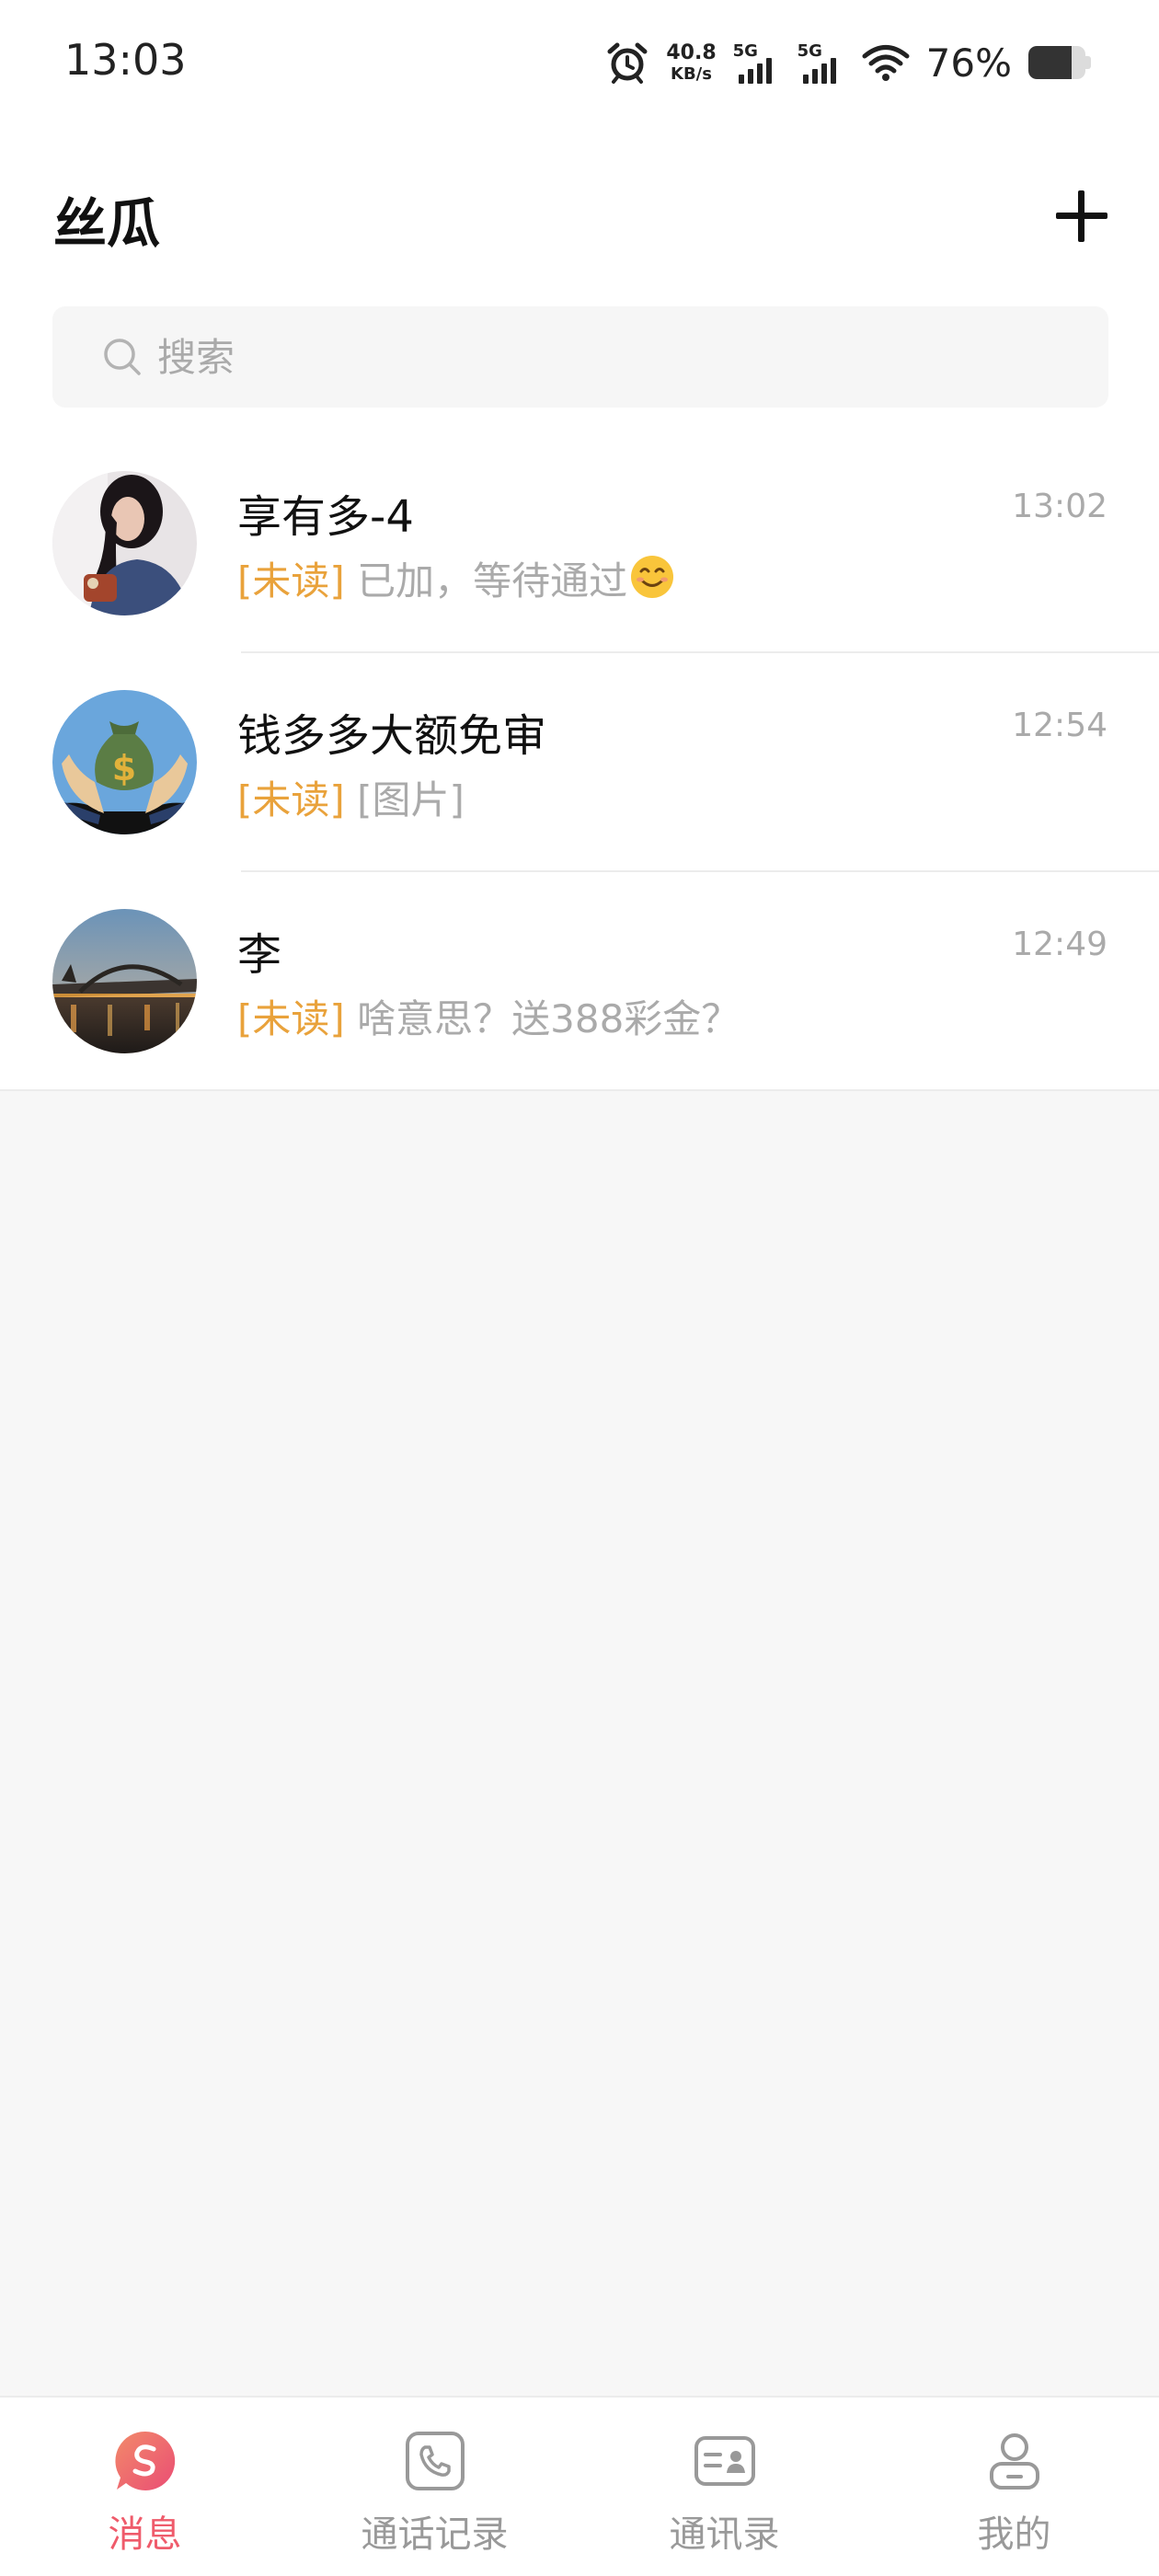  I want to click on contacts-icon, so click(724, 2461).